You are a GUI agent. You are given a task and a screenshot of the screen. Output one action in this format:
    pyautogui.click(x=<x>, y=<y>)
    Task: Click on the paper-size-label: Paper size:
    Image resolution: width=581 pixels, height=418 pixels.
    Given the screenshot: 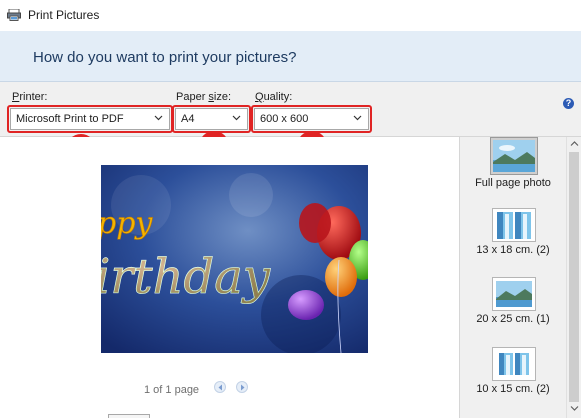 What is the action you would take?
    pyautogui.click(x=203, y=97)
    